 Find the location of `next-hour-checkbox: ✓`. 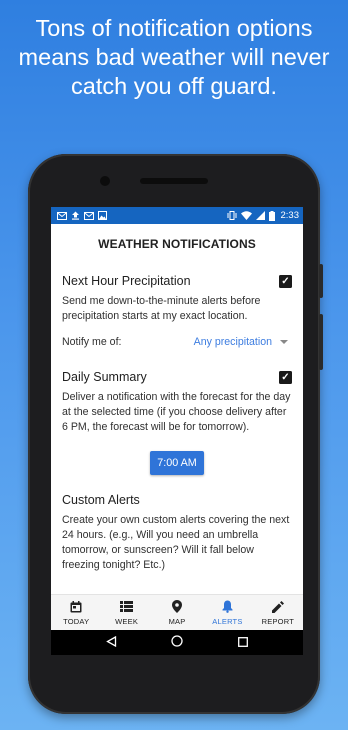

next-hour-checkbox: ✓ is located at coordinates (285, 281).